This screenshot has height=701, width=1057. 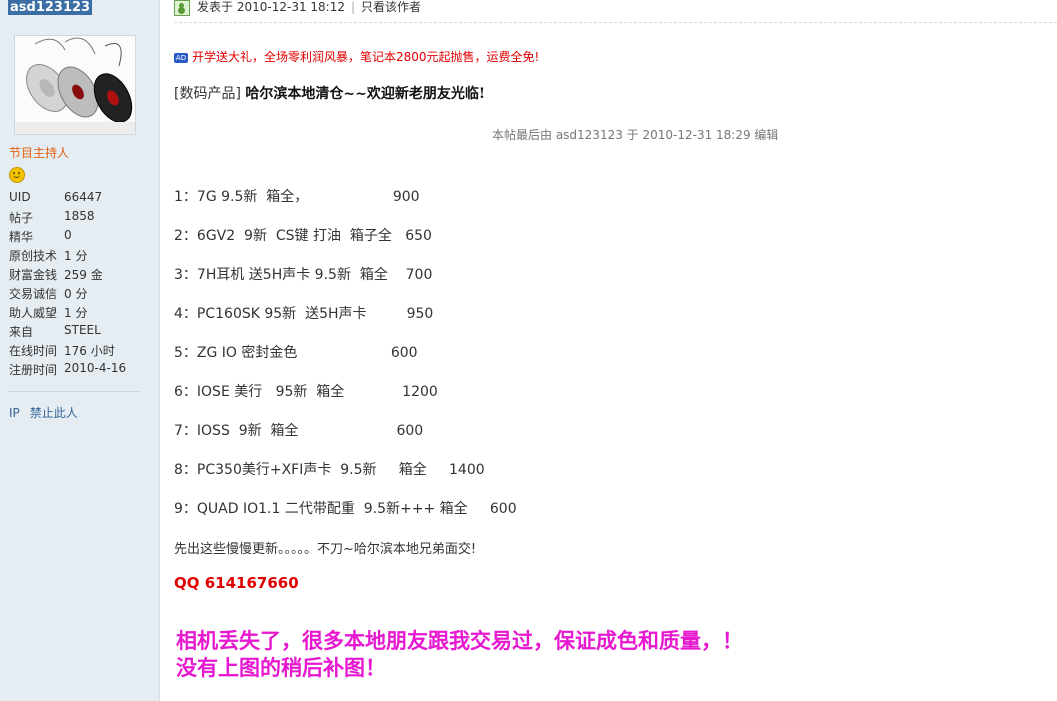 What do you see at coordinates (391, 7) in the screenshot?
I see `only-author-link: 只看该作者` at bounding box center [391, 7].